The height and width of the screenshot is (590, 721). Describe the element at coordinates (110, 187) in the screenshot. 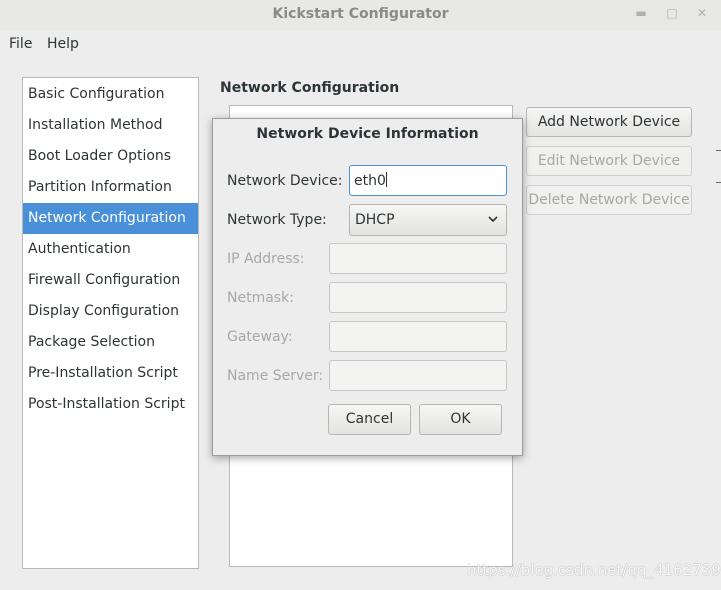

I see `sidebar-item-partition-information: Partition Information` at that location.